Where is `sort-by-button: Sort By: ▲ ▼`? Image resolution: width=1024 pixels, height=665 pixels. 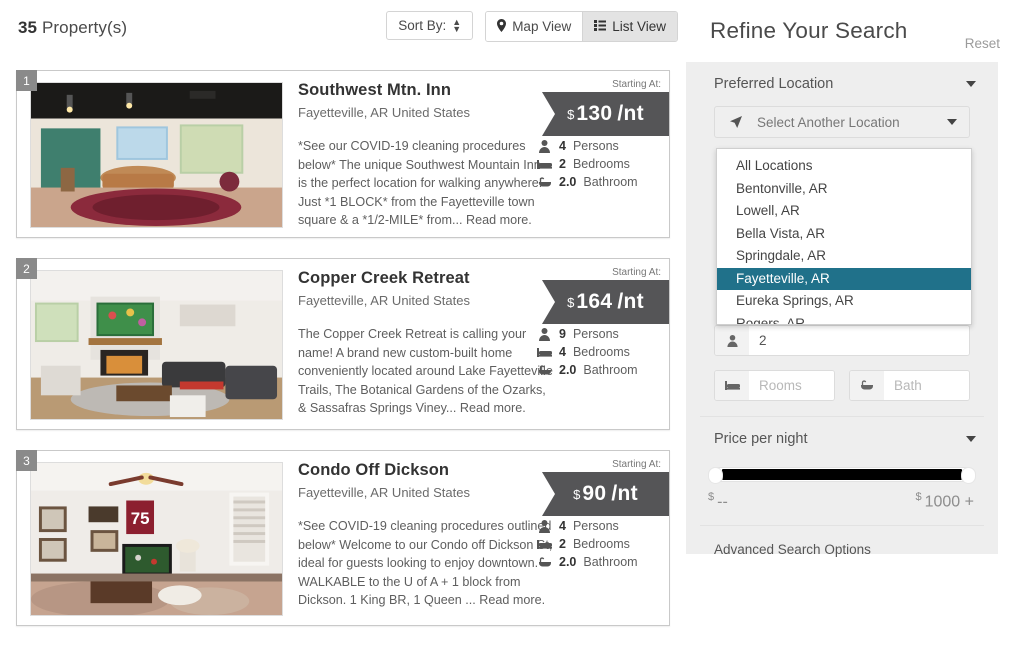 sort-by-button: Sort By: ▲ ▼ is located at coordinates (430, 25).